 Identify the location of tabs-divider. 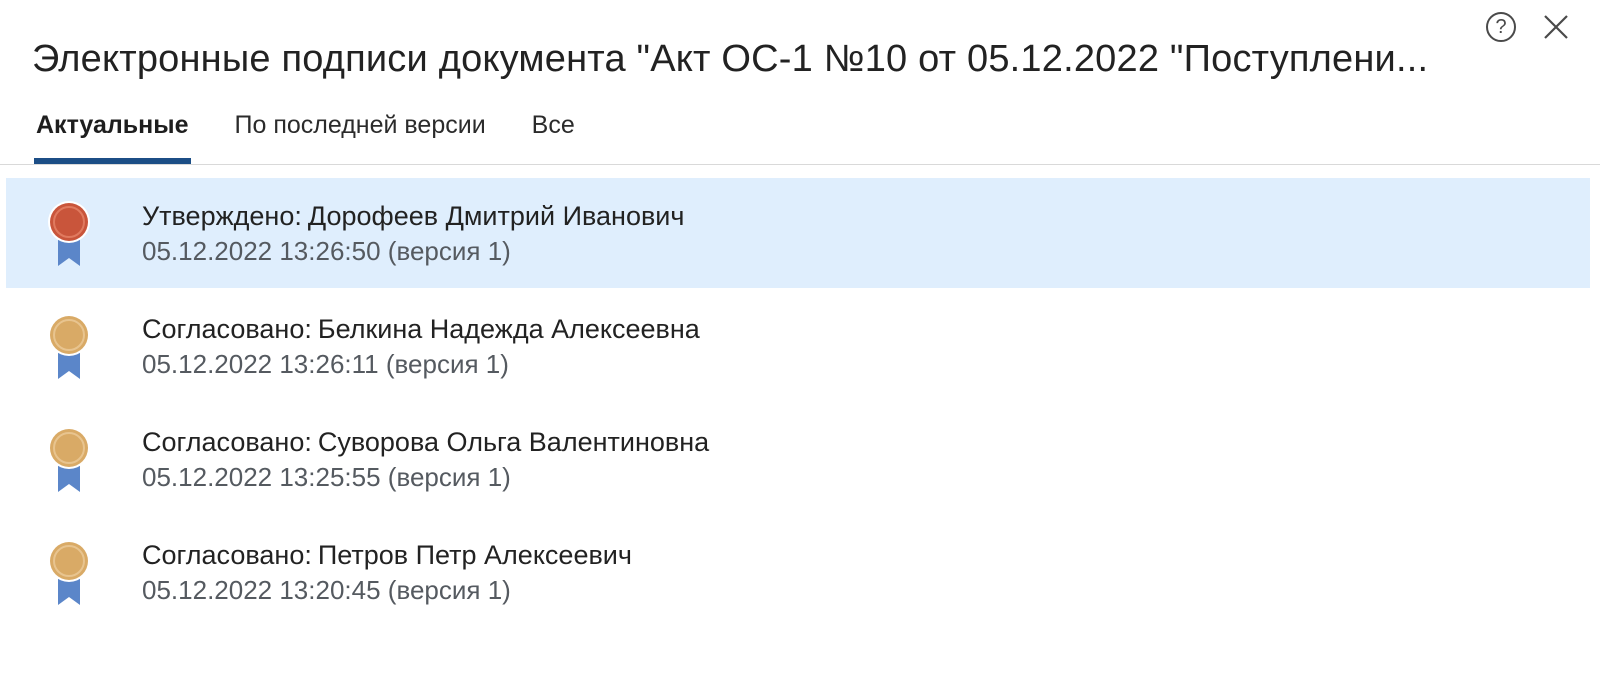
(800, 164).